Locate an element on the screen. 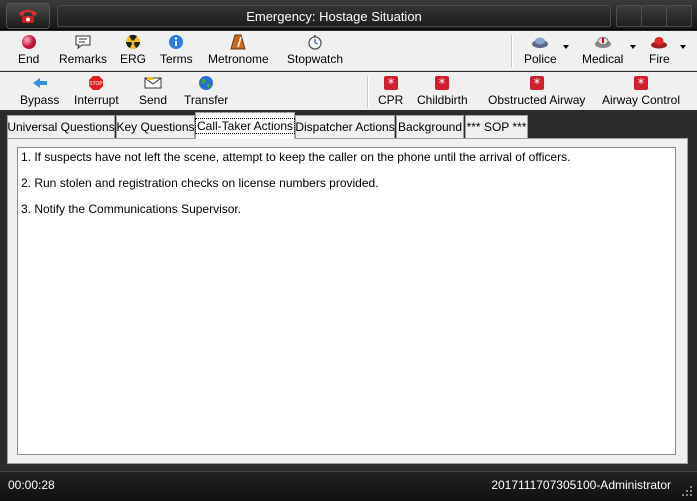  stopwatch-button: Stopwatch is located at coordinates (315, 49).